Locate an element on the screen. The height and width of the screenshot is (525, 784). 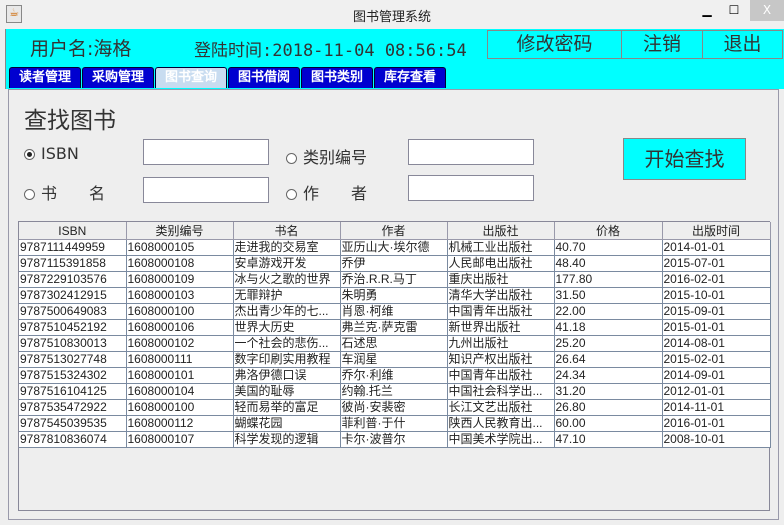
minimize-button: ▁ is located at coordinates (707, 10).